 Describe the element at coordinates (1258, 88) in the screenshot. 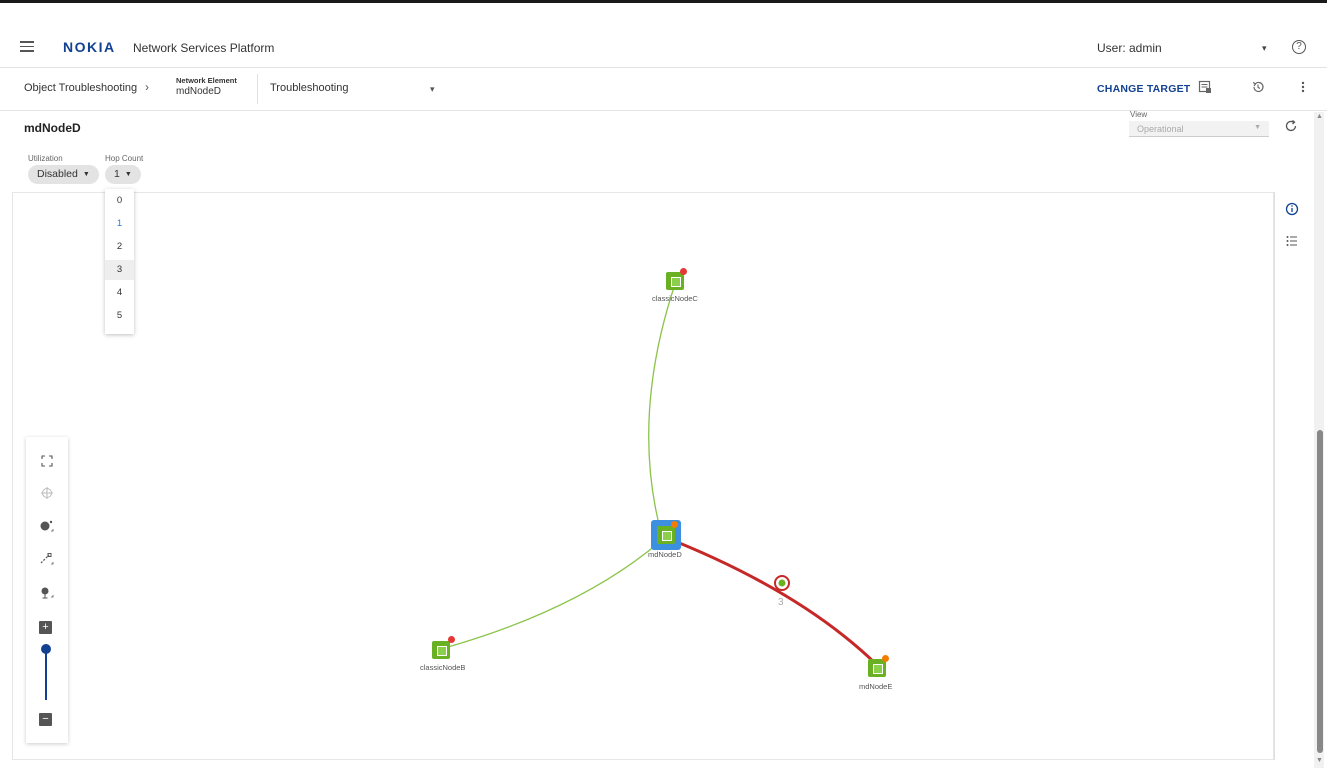

I see `history-icon` at that location.